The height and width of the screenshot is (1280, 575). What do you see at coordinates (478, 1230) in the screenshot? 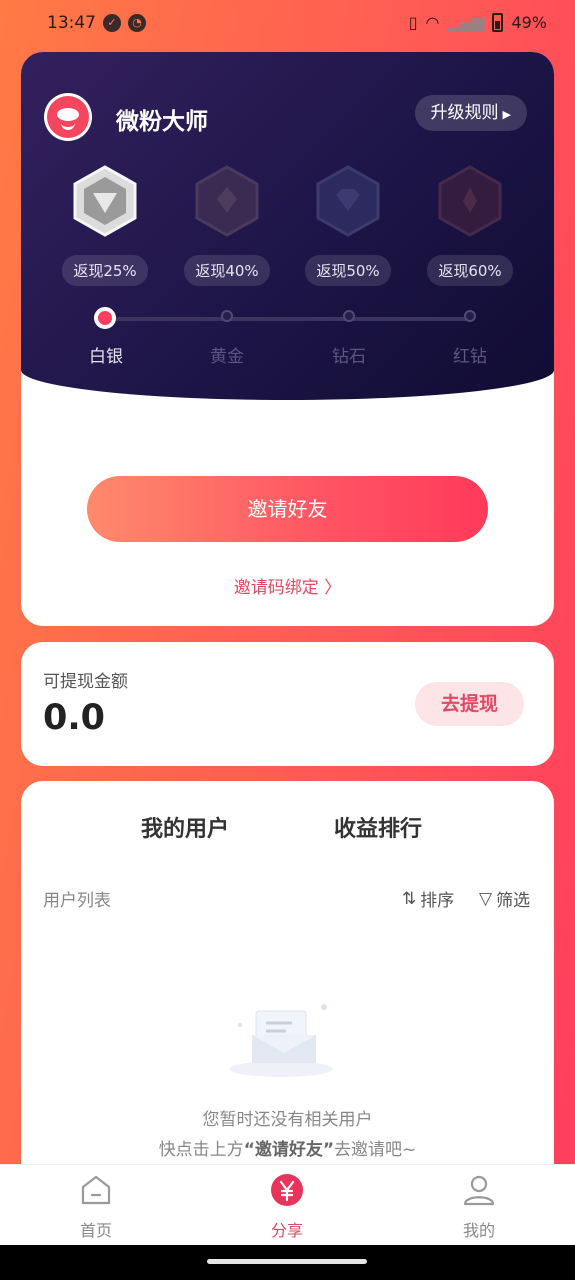
I see `nav-label-mine: 我的` at bounding box center [478, 1230].